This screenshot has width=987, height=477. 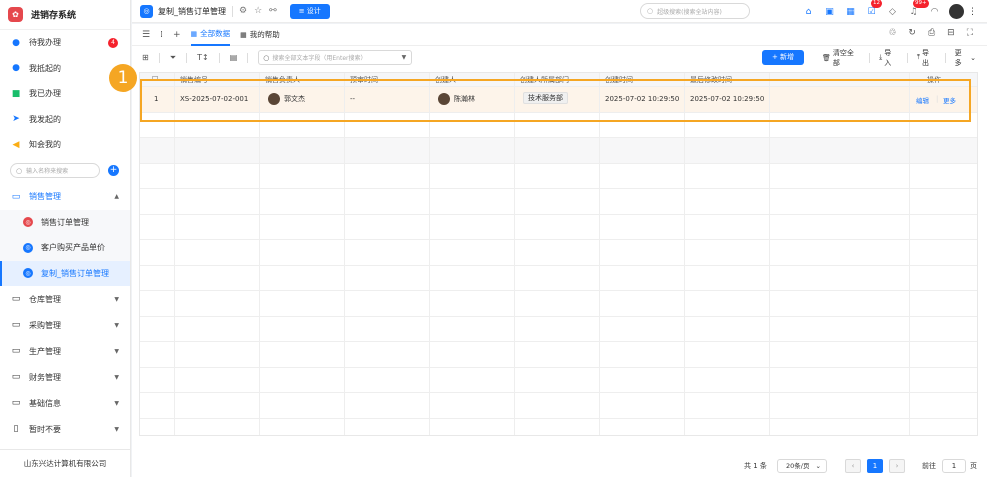 I want to click on sidebar-search-input: ○ 输入名称来搜索, so click(x=55, y=170).